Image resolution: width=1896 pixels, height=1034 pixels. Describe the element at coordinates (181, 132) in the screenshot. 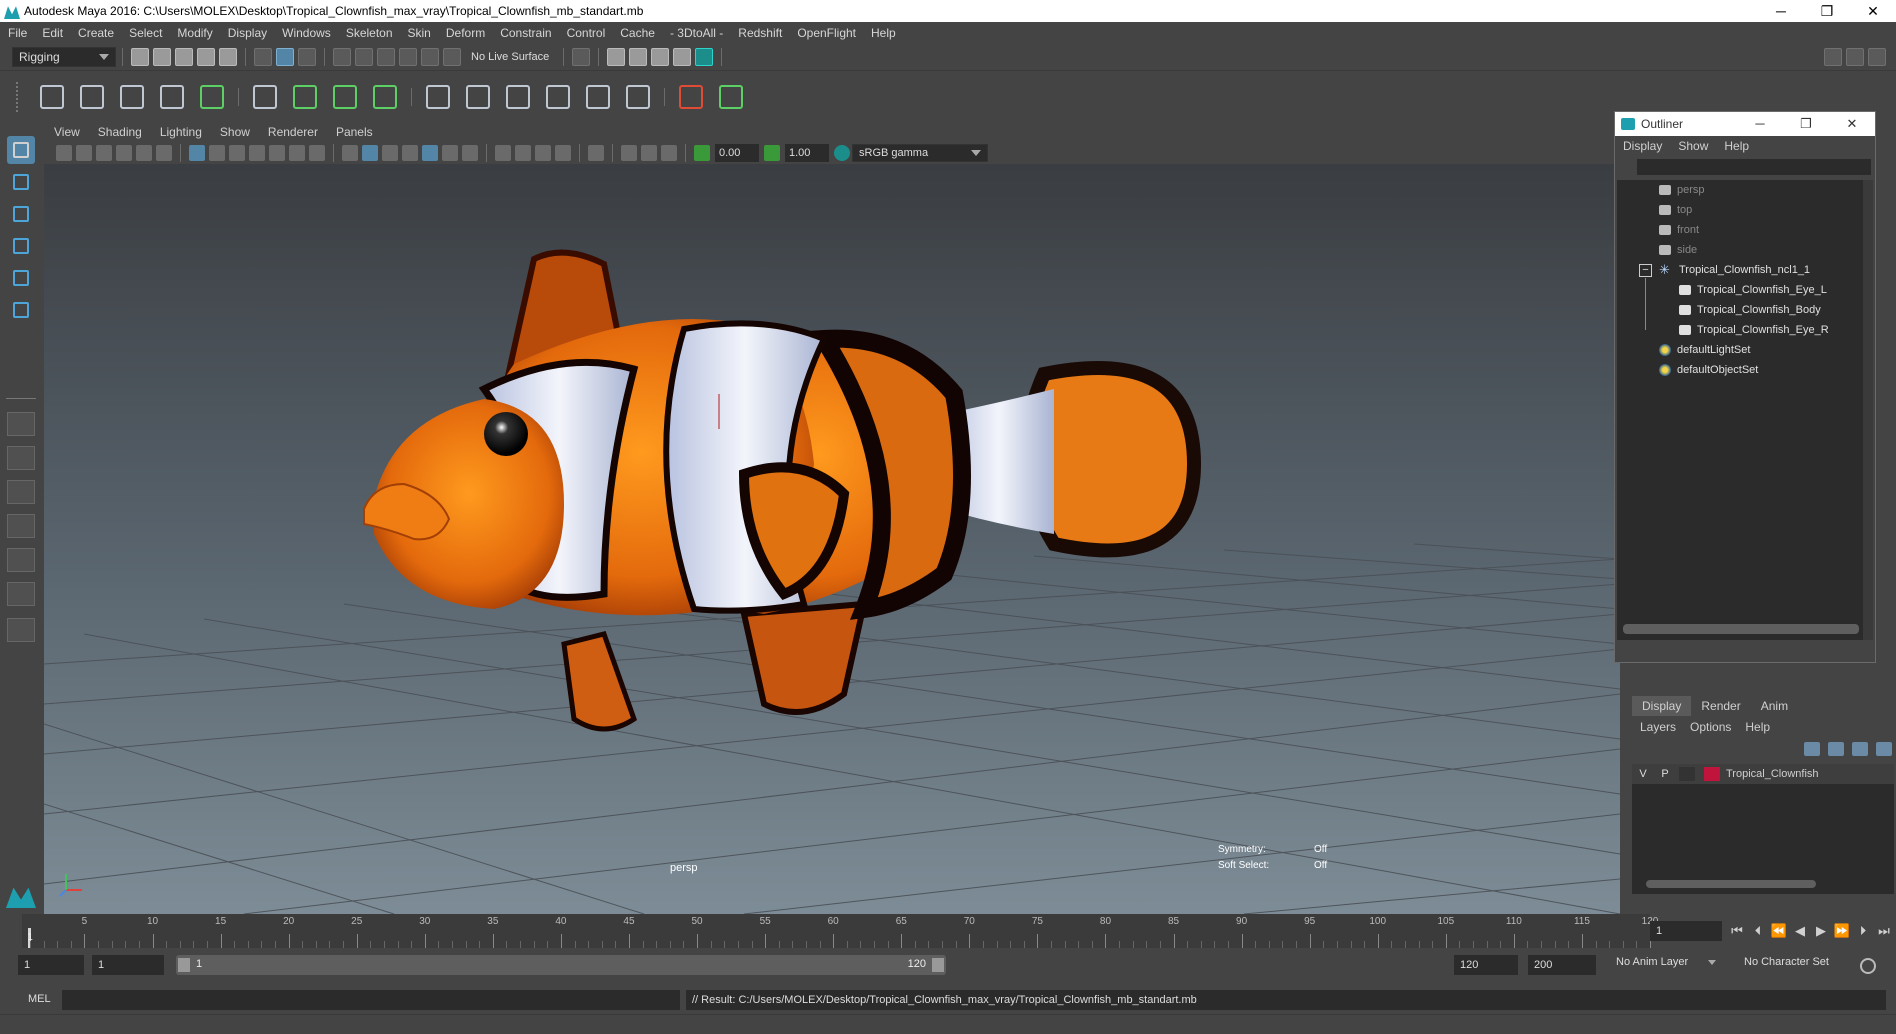

I see `panel-menu-lighting: Lighting` at that location.